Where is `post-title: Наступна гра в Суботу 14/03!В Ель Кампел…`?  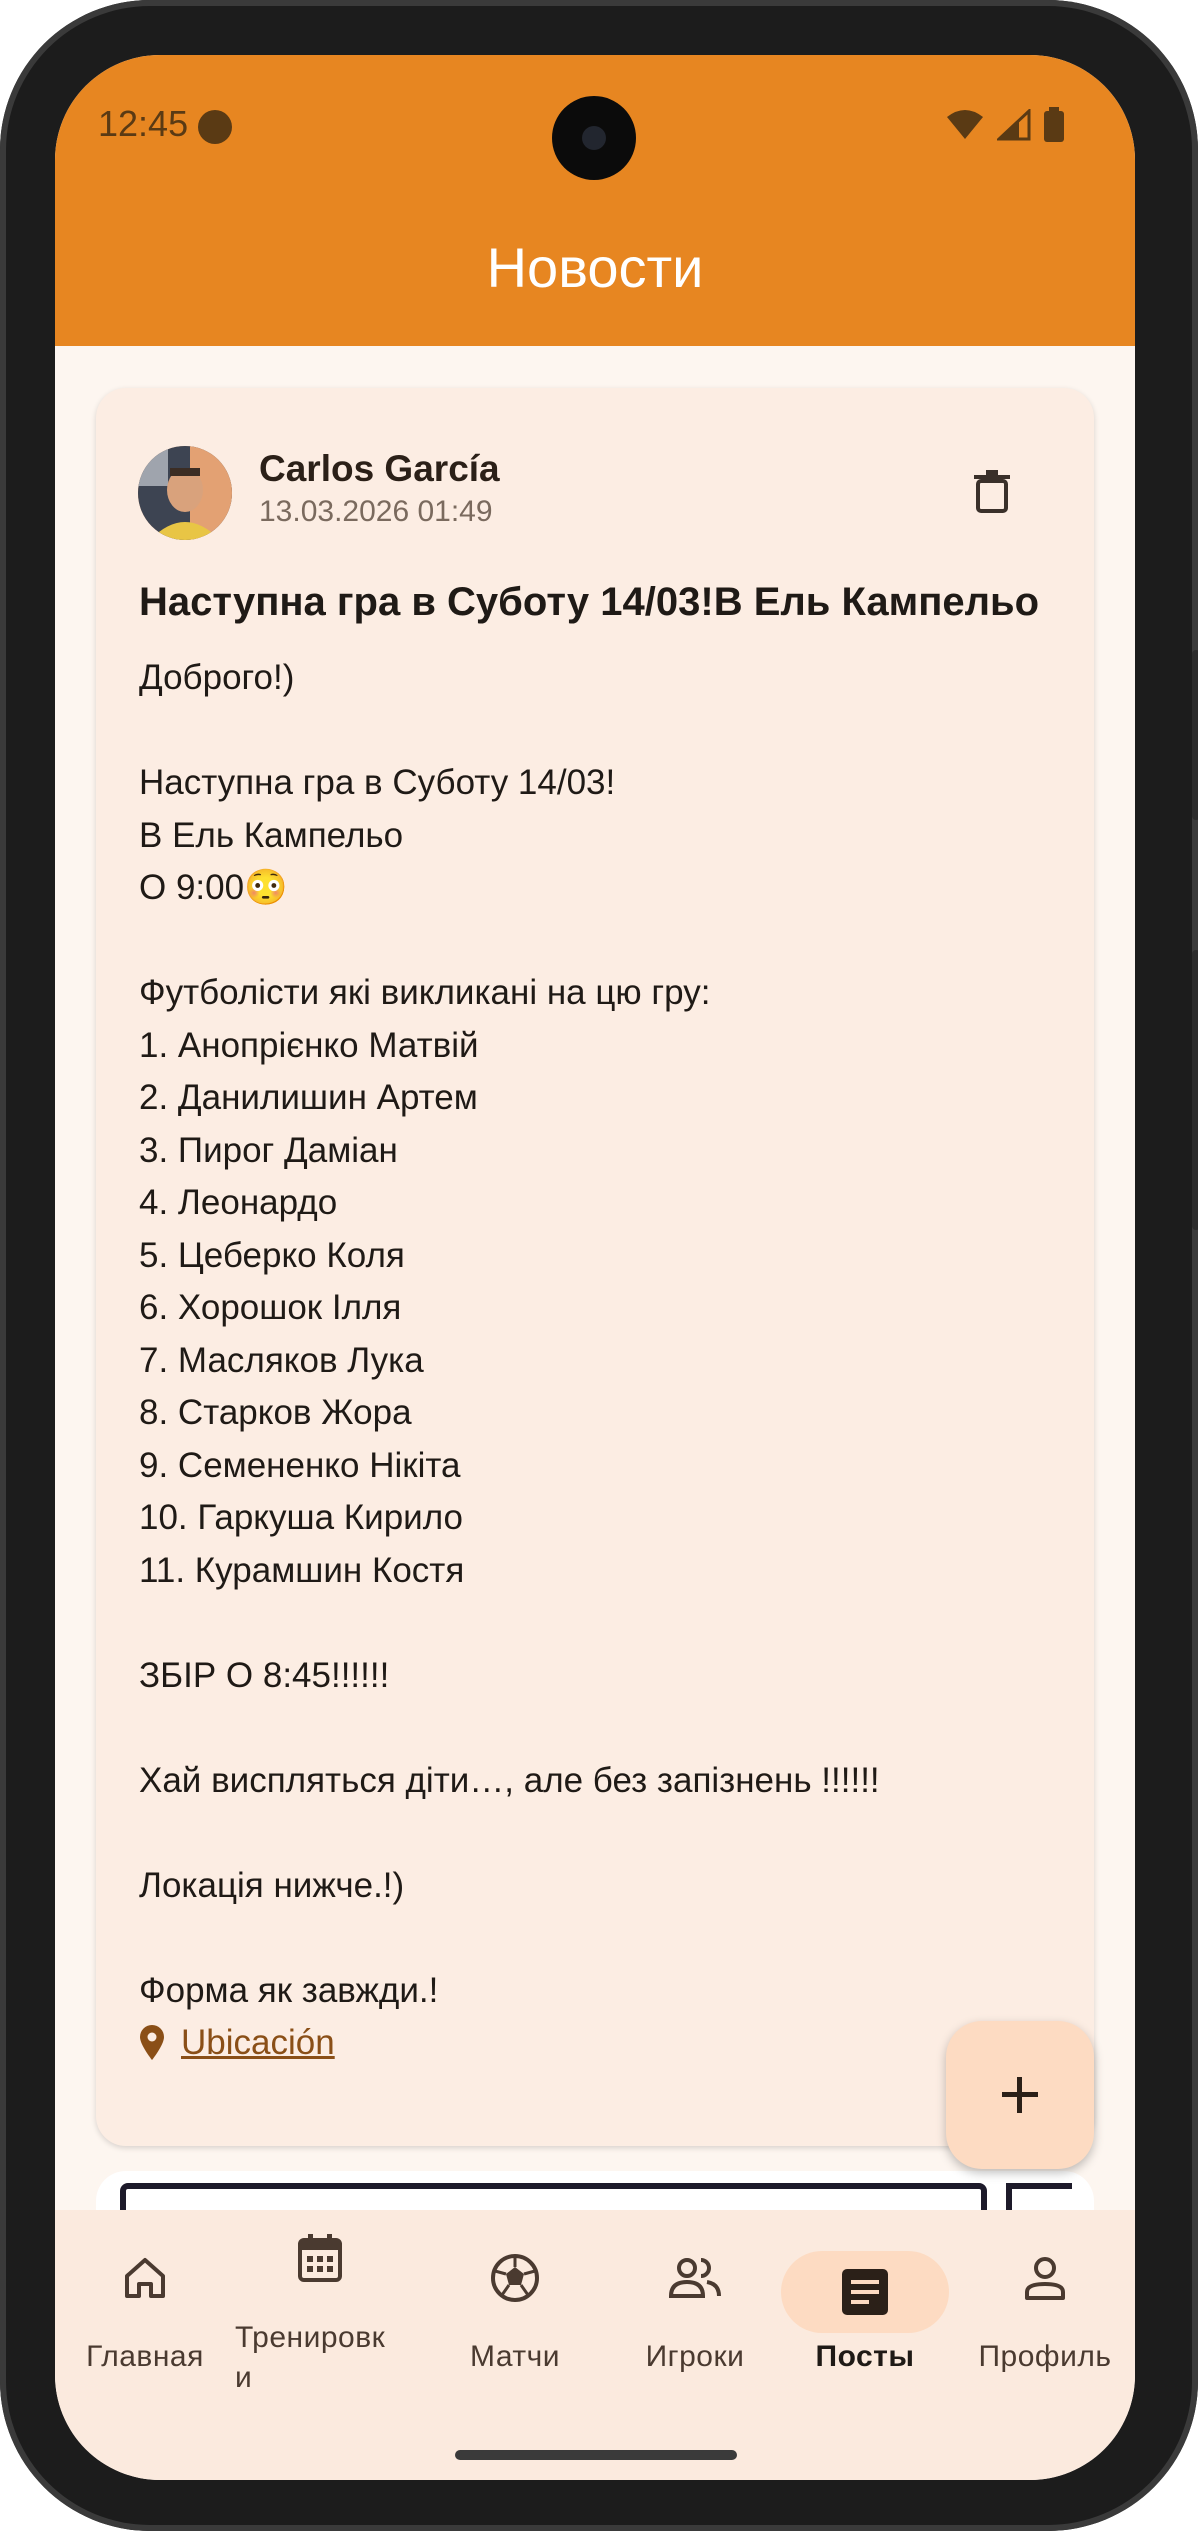 post-title: Наступна гра в Суботу 14/03!В Ель Кампел… is located at coordinates (589, 602).